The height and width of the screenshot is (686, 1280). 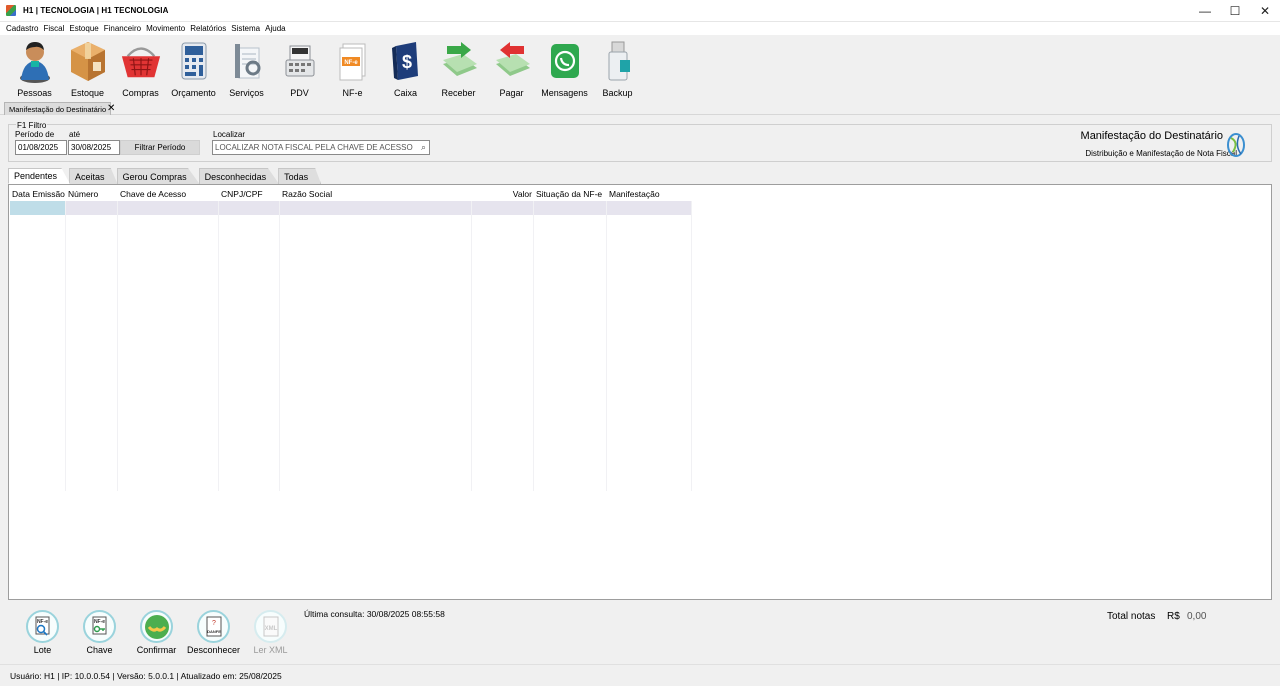 I want to click on toolbar-orcamento-button: Orçamento, so click(x=193, y=66).